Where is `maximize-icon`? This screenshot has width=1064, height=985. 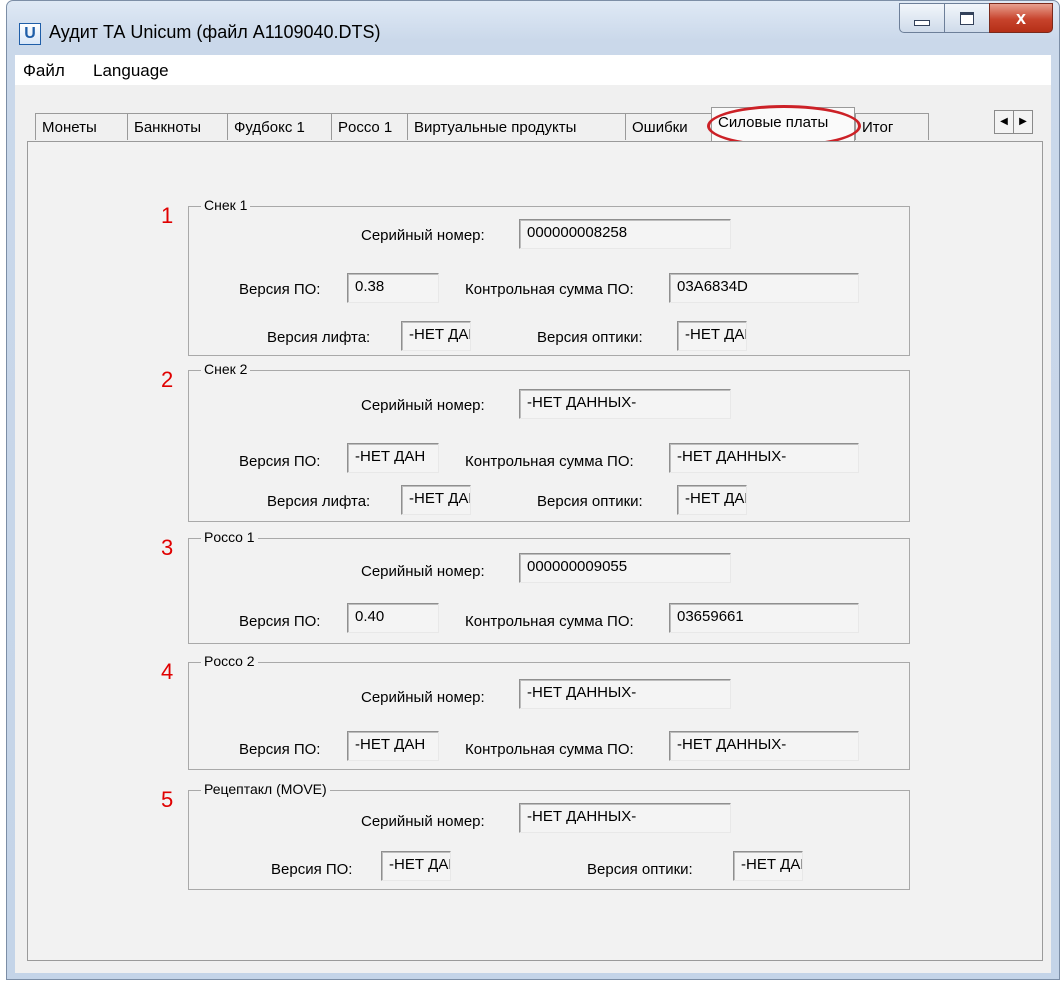 maximize-icon is located at coordinates (967, 18).